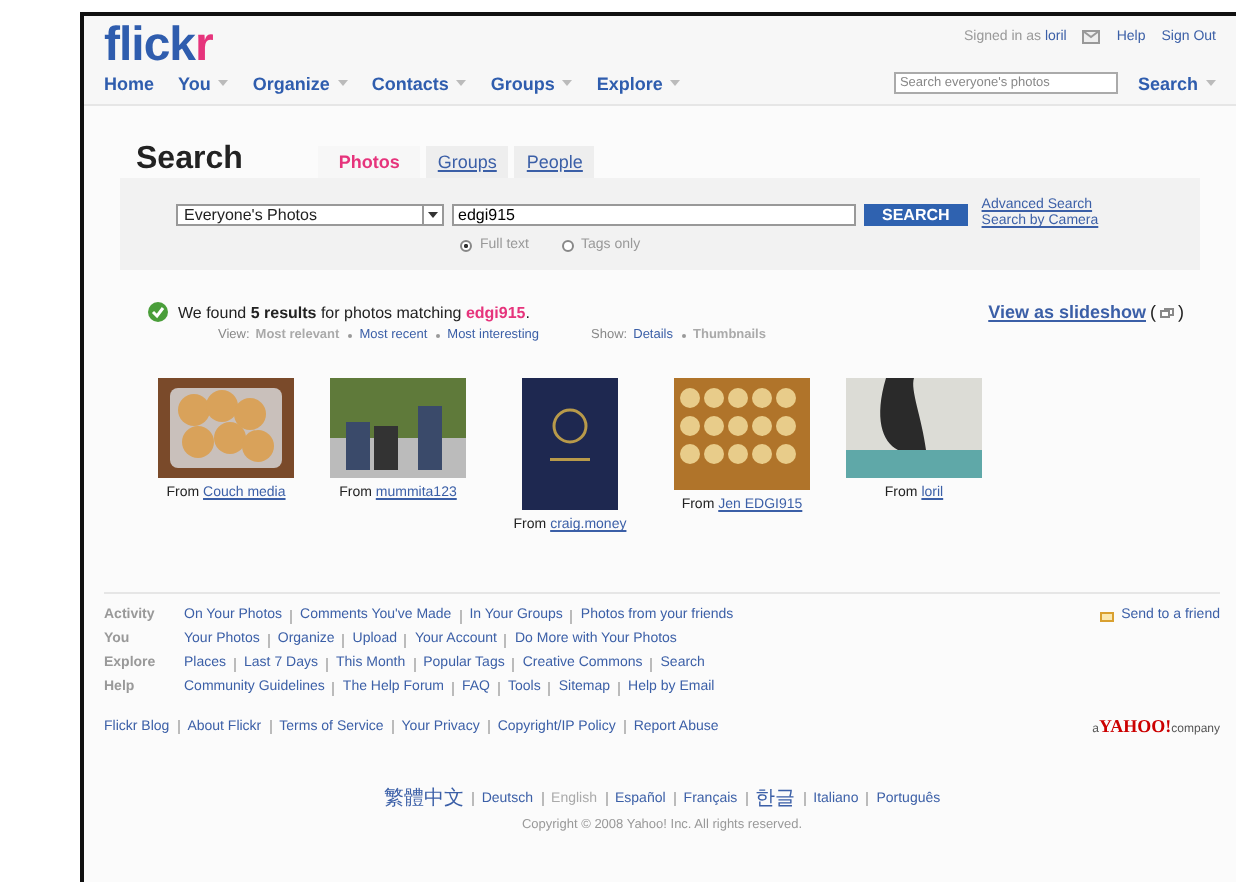 Image resolution: width=1252 pixels, height=882 pixels. What do you see at coordinates (1153, 312) in the screenshot?
I see `paren-text: (` at bounding box center [1153, 312].